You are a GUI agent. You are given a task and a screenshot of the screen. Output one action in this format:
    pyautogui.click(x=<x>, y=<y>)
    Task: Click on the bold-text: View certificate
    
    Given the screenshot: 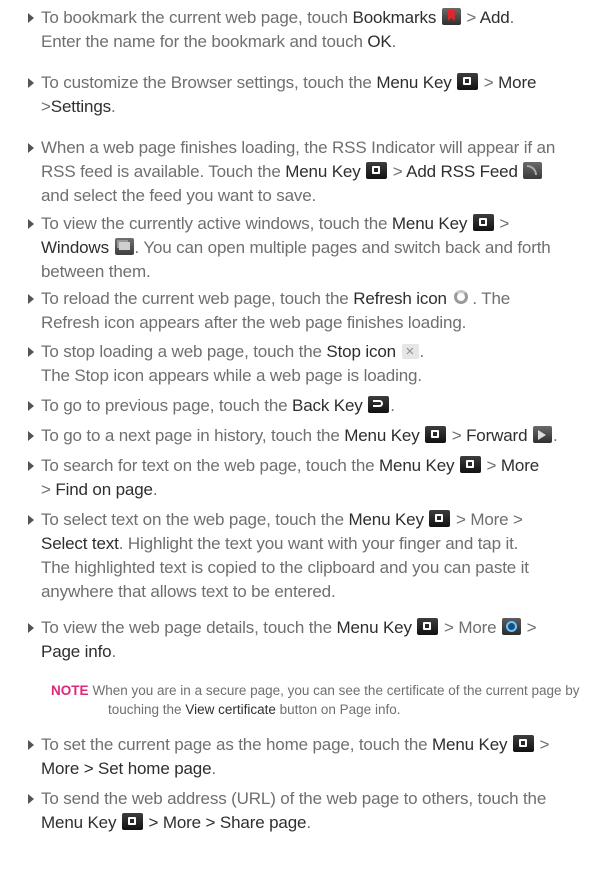 What is the action you would take?
    pyautogui.click(x=230, y=709)
    